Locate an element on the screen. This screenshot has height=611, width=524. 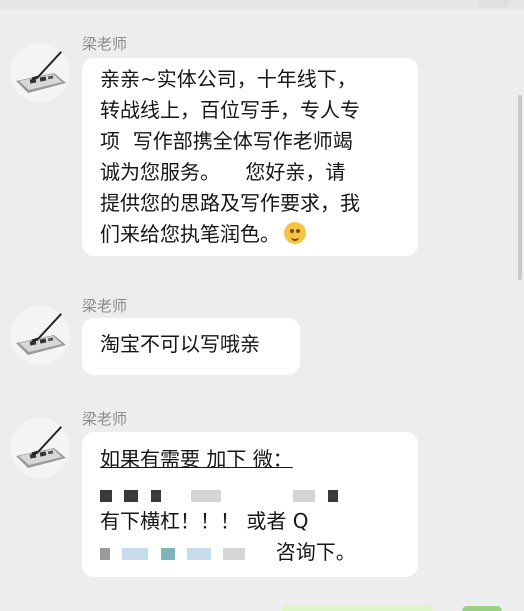
scrollbar is located at coordinates (520, 187).